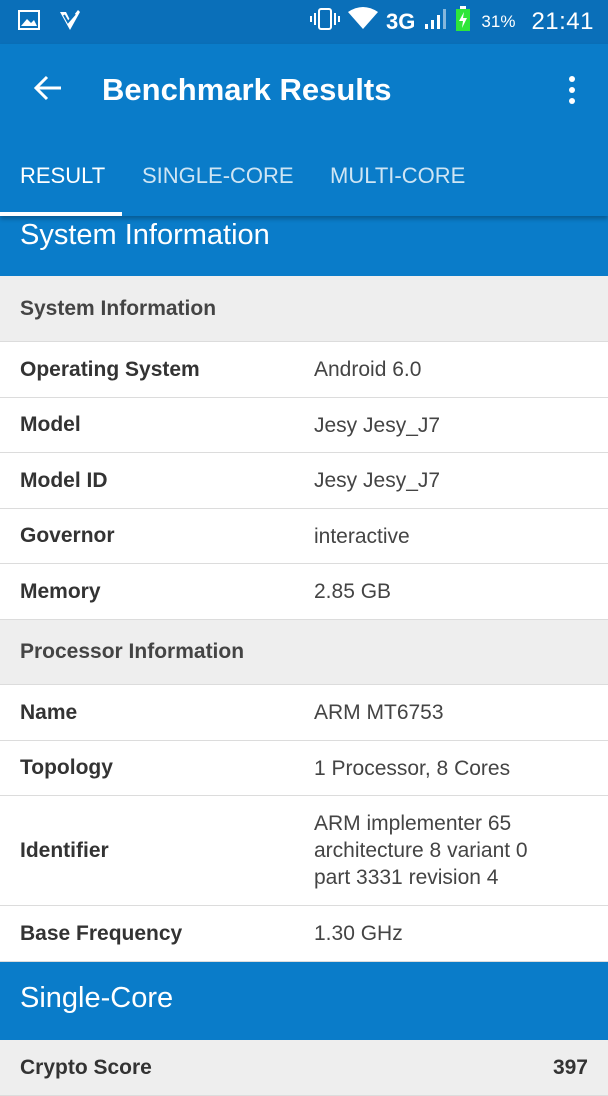  I want to click on group-header-system-information: System Information, so click(304, 309).